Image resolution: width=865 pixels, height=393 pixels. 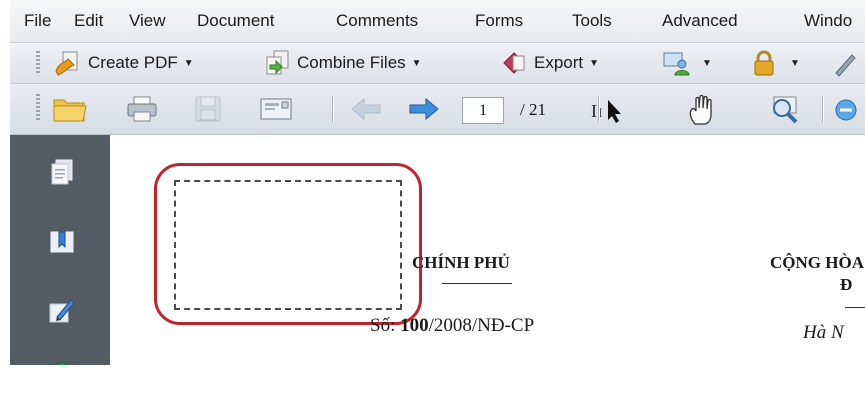 I want to click on combine-files-icon, so click(x=277, y=63).